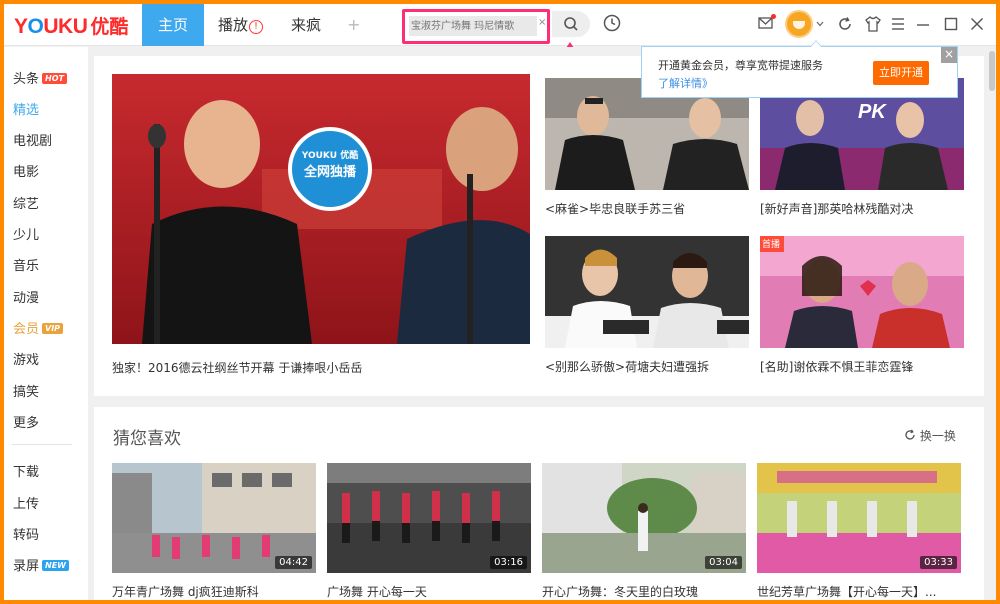 The height and width of the screenshot is (604, 1000). I want to click on sidebar-item-transcode: 转码, so click(26, 534).